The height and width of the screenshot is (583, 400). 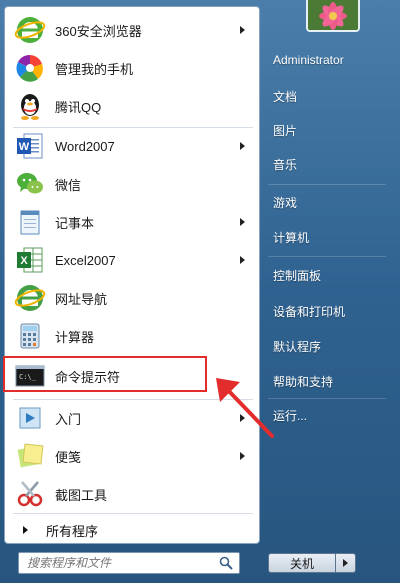 What do you see at coordinates (285, 96) in the screenshot?
I see `right-item-label: 文档` at bounding box center [285, 96].